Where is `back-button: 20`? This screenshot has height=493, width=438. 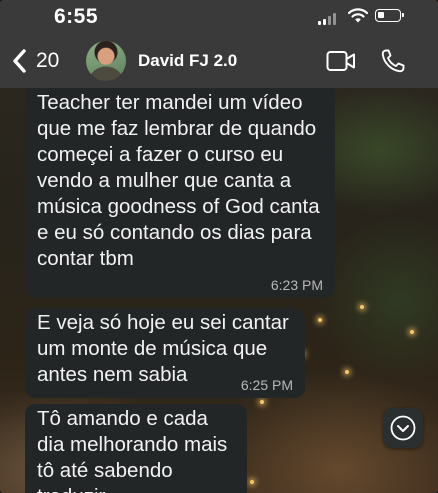
back-button: 20 is located at coordinates (35, 61).